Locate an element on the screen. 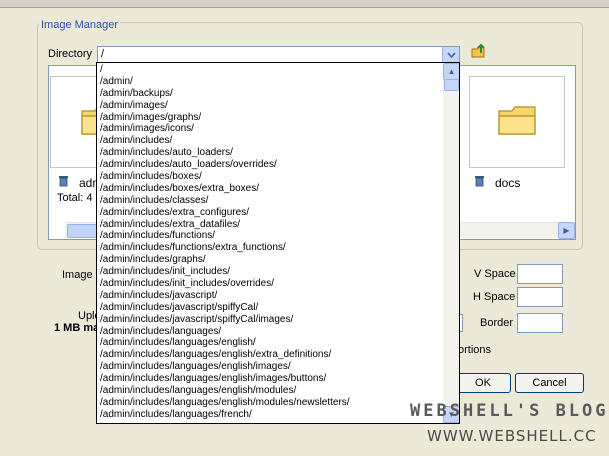 This screenshot has width=609, height=456. directory-label: Directory is located at coordinates (70, 54).